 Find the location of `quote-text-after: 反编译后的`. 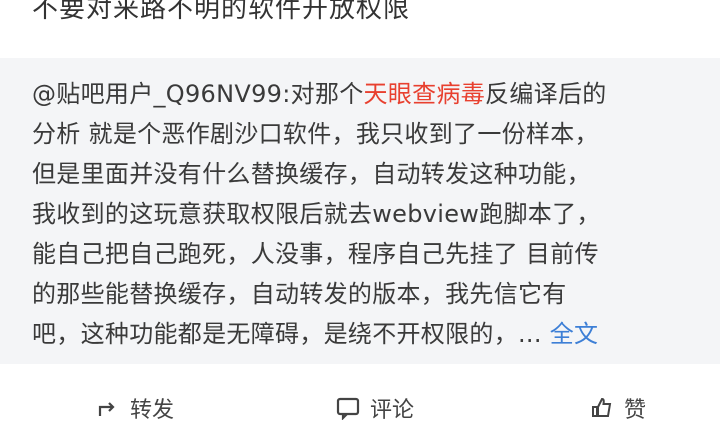

quote-text-after: 反编译后的 is located at coordinates (546, 94).